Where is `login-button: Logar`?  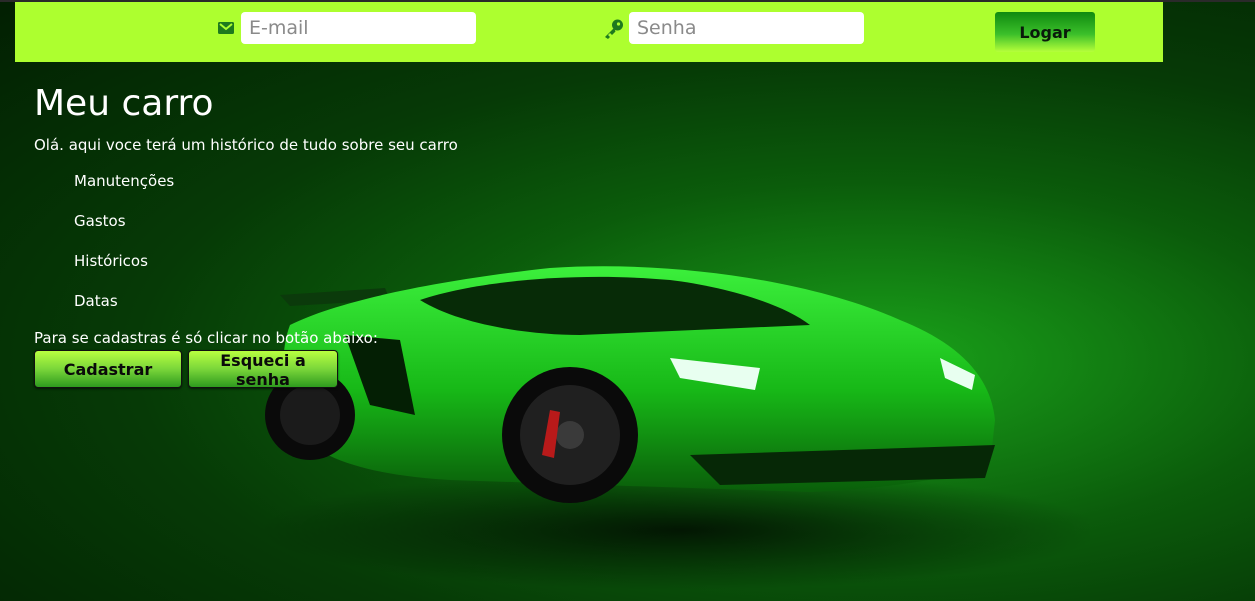 login-button: Logar is located at coordinates (1045, 32).